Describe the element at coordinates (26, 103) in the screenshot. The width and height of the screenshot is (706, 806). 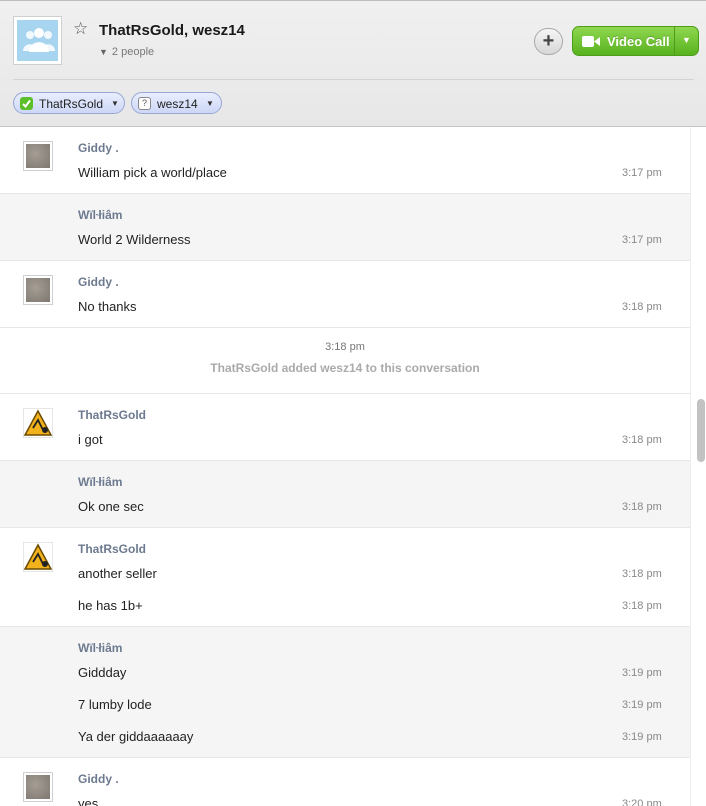
I see `online-status-icon` at that location.